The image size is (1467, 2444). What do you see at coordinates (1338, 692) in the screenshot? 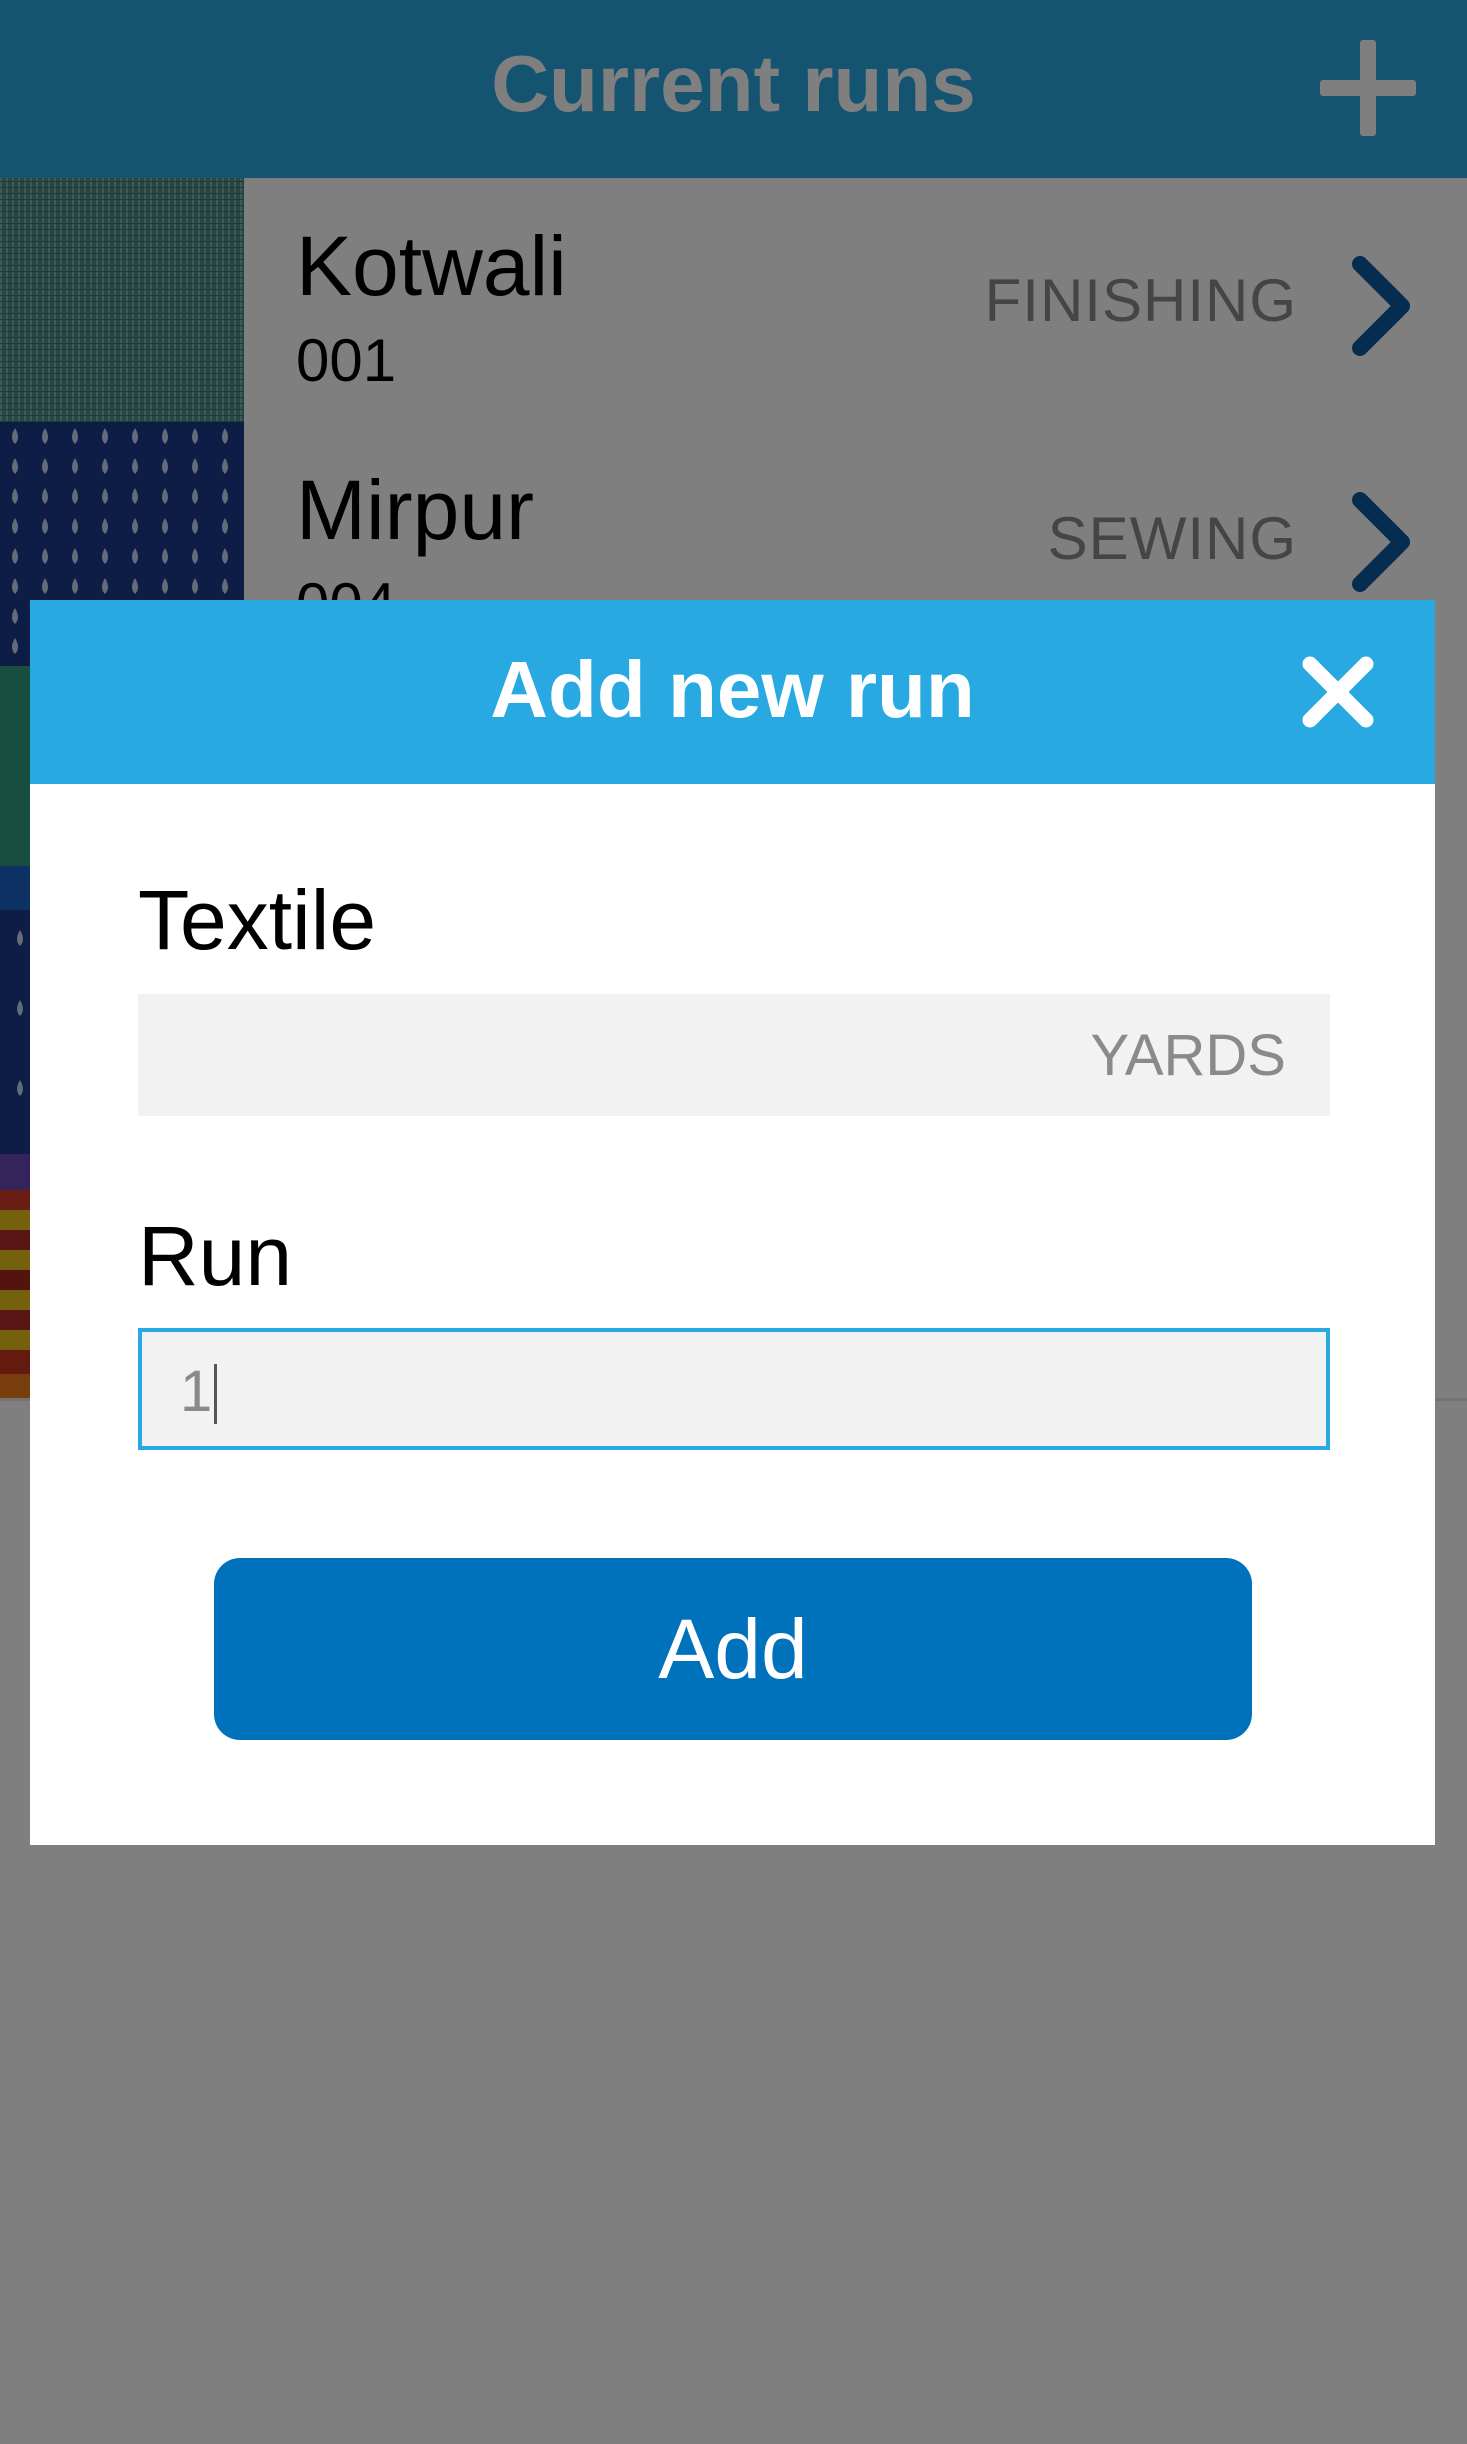
I see `close-icon` at bounding box center [1338, 692].